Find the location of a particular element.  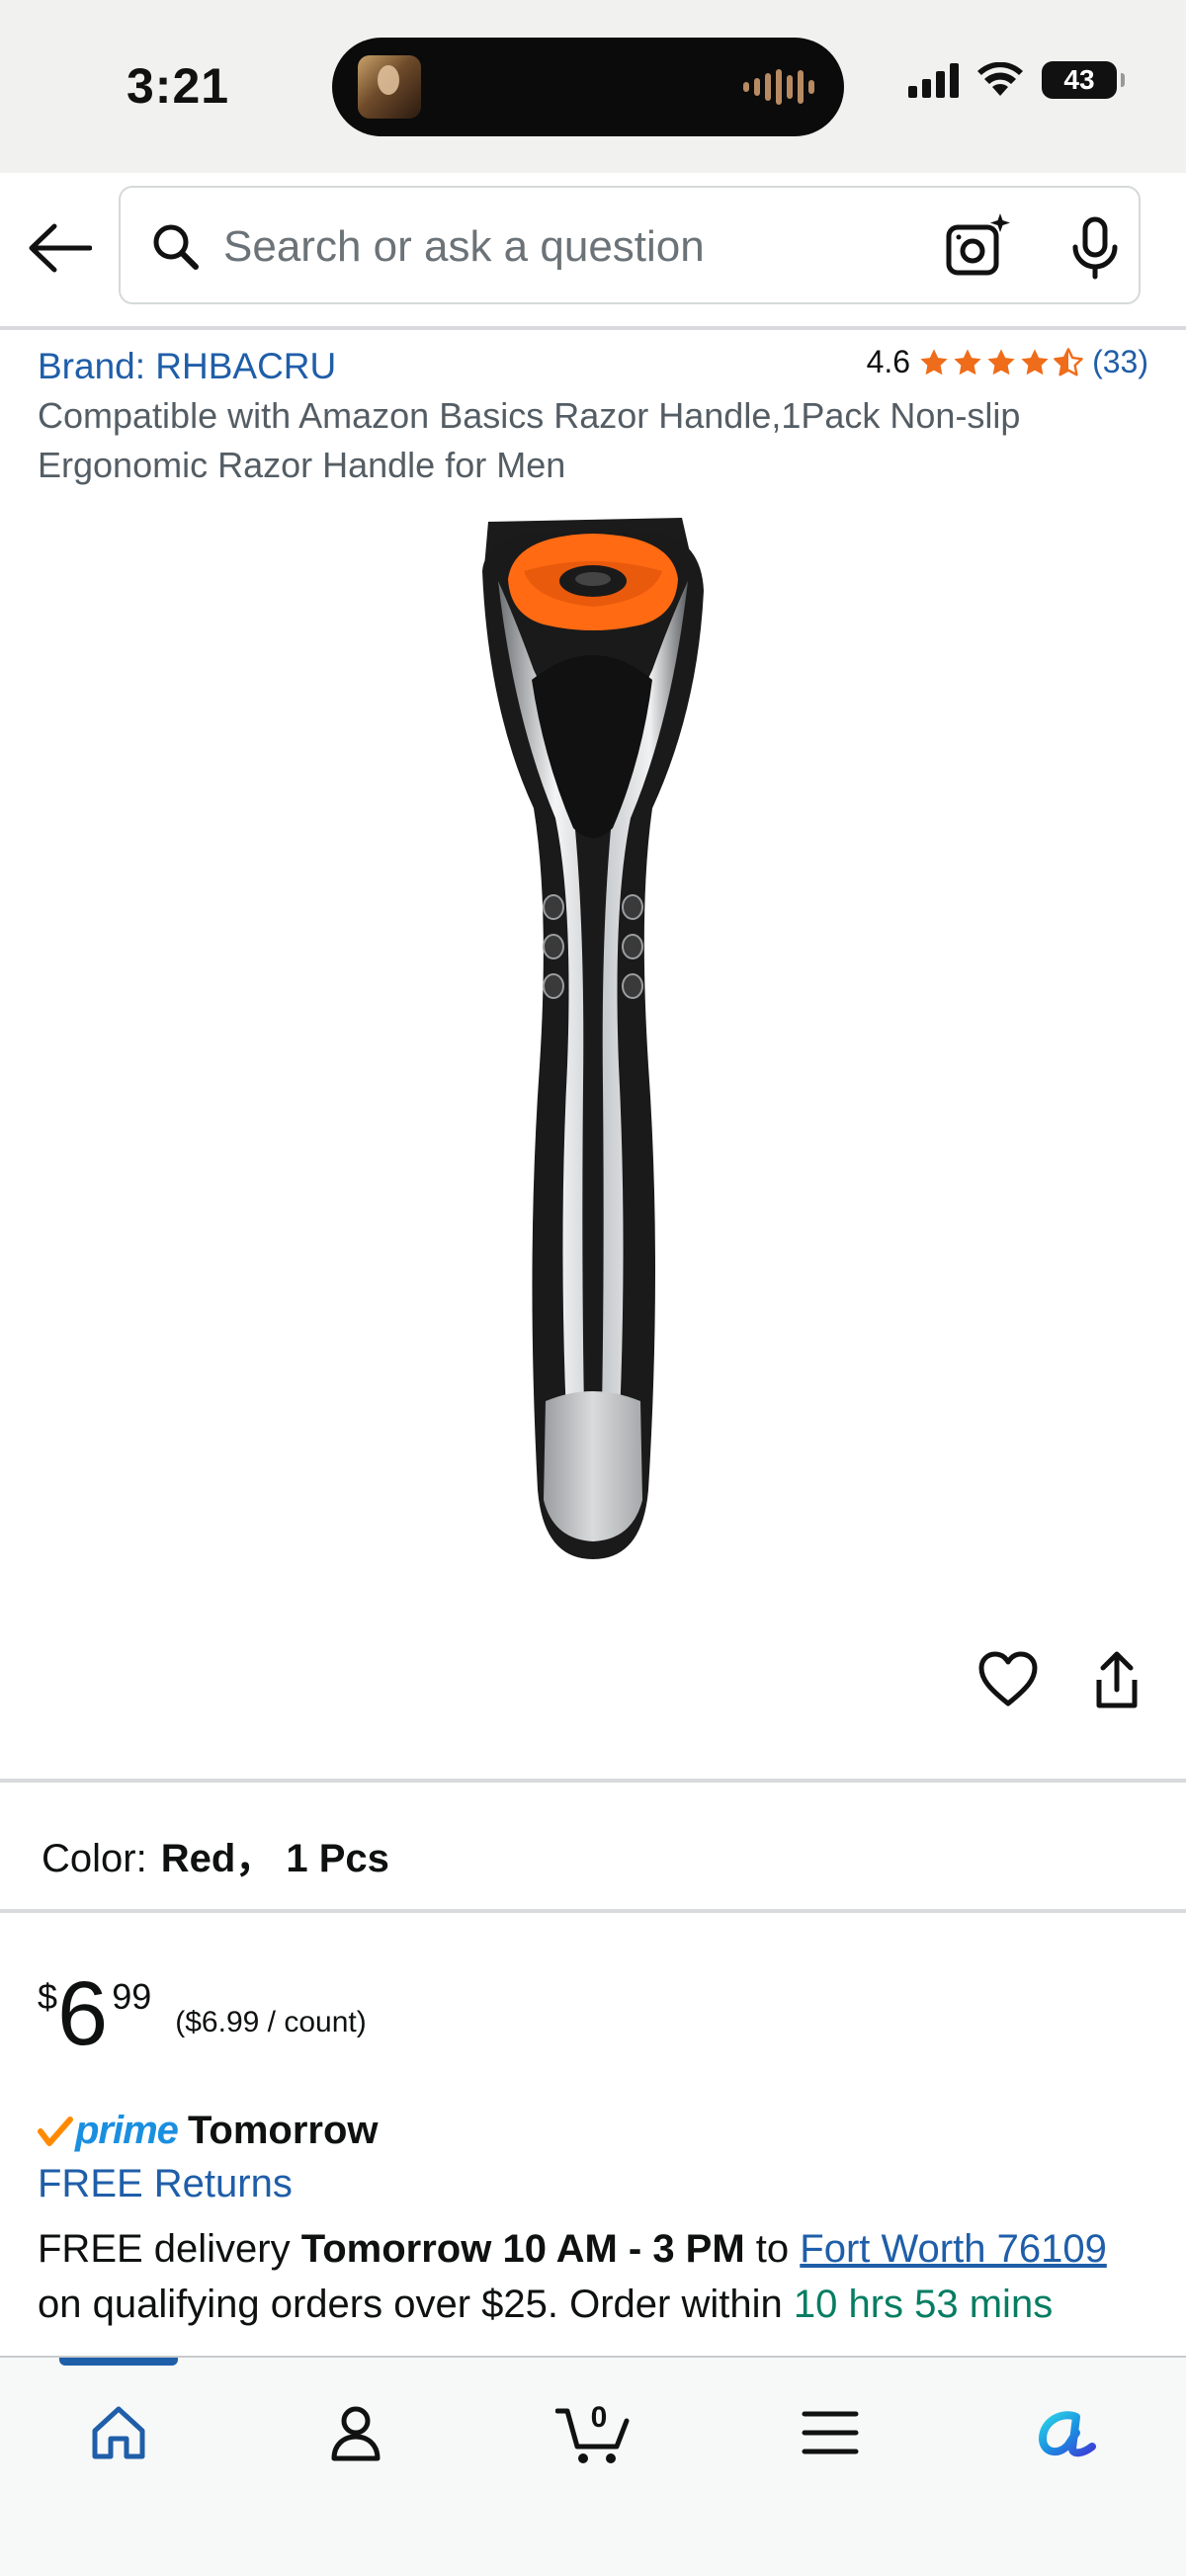

search-icon is located at coordinates (176, 247).